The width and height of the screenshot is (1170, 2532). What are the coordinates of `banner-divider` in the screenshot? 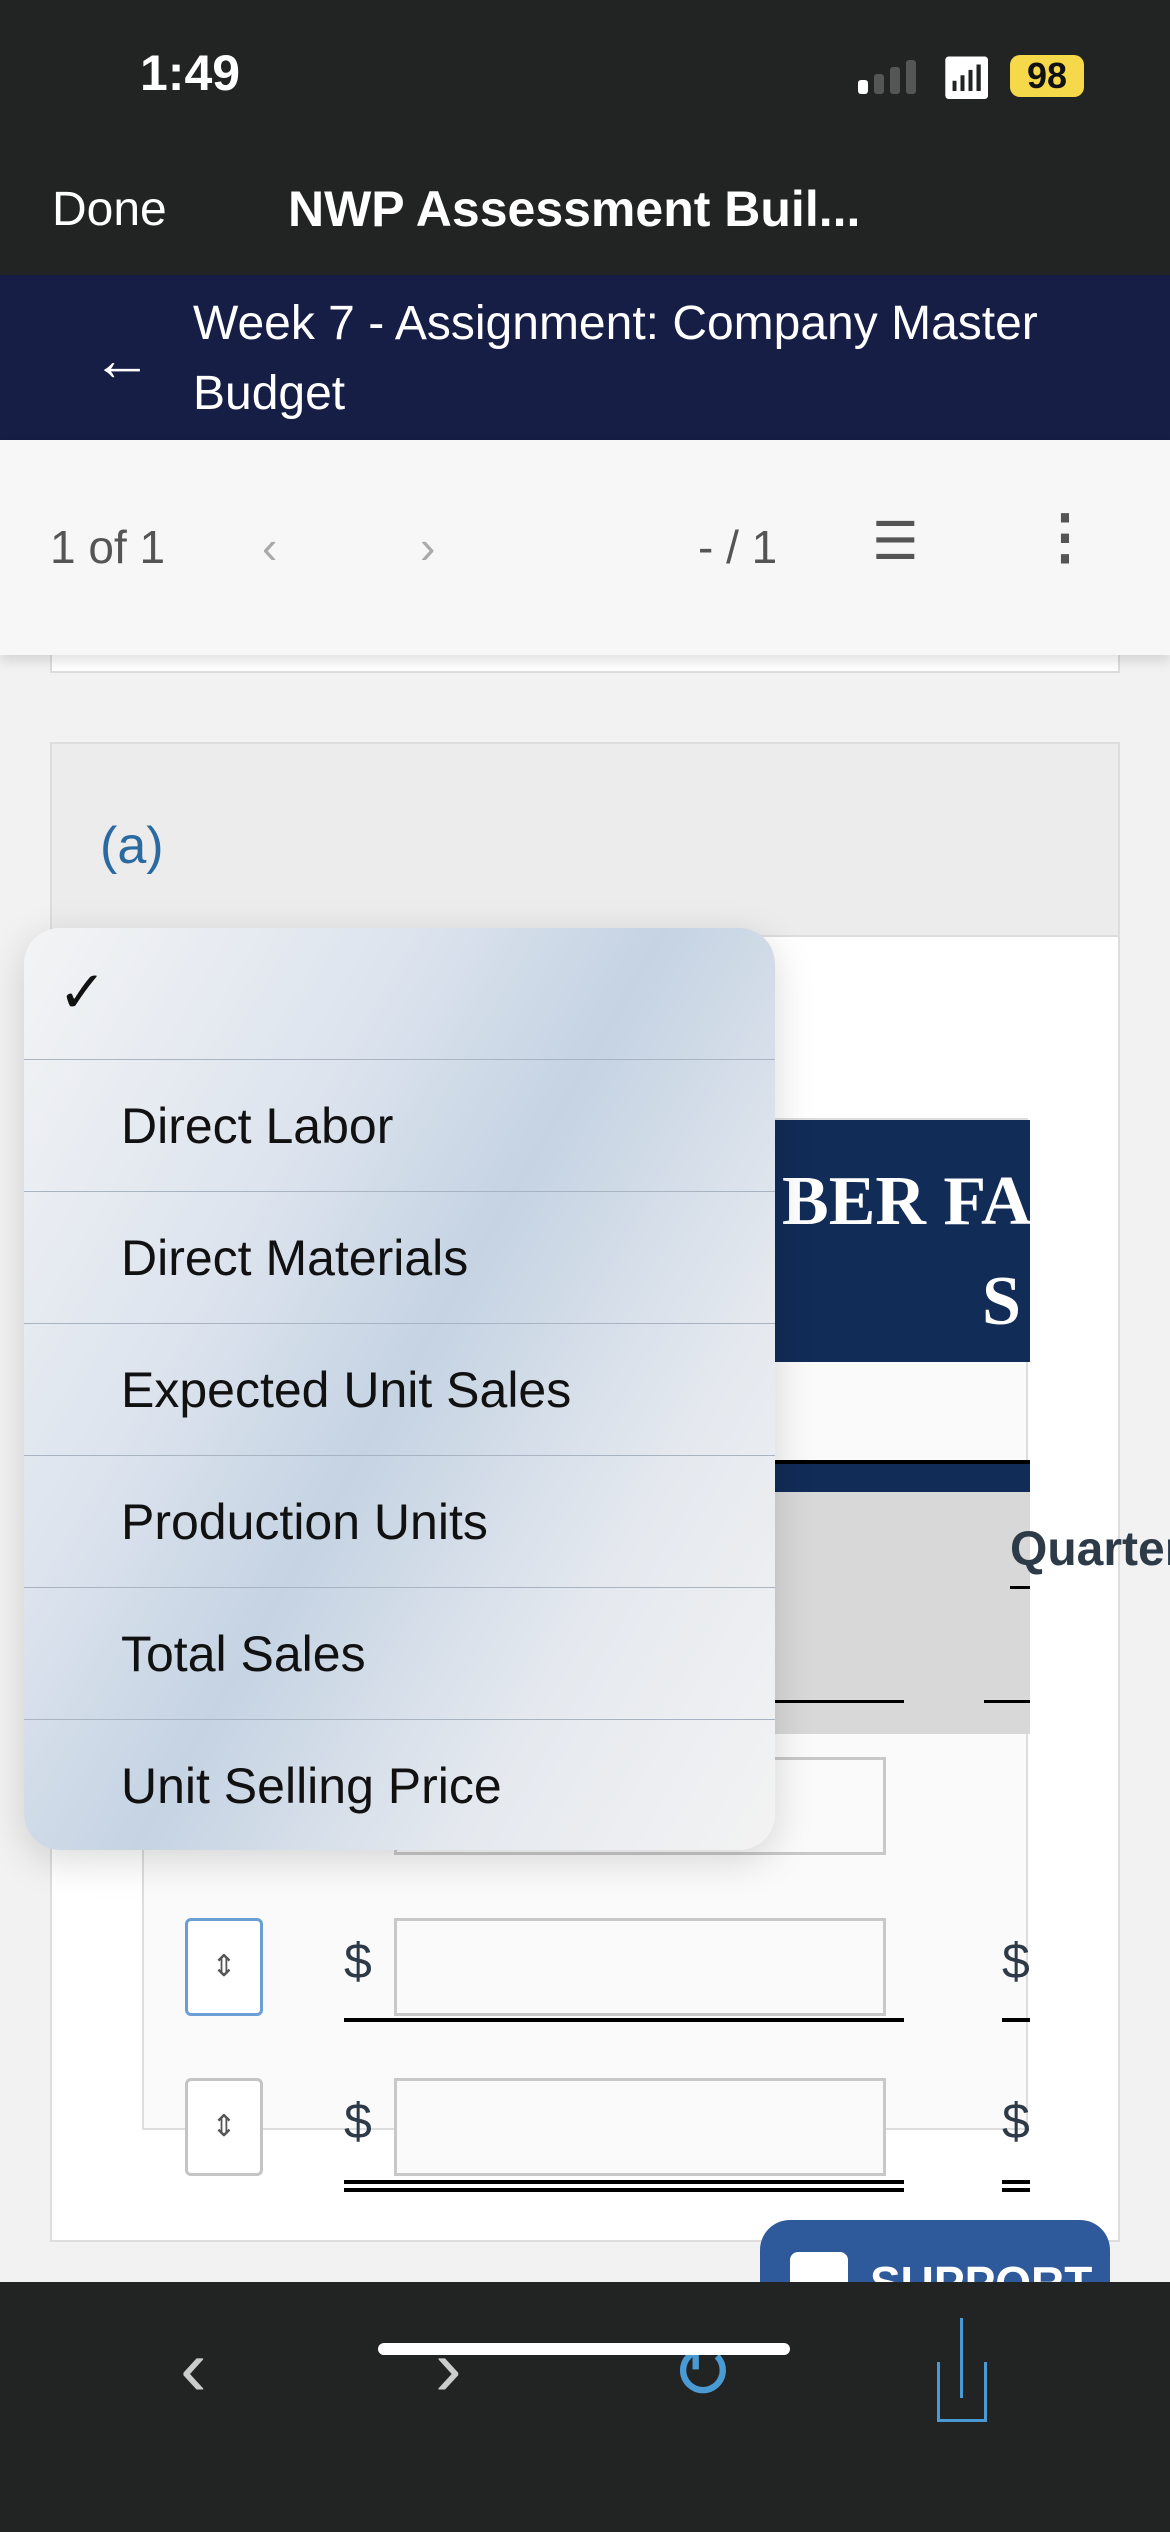 It's located at (902, 1476).